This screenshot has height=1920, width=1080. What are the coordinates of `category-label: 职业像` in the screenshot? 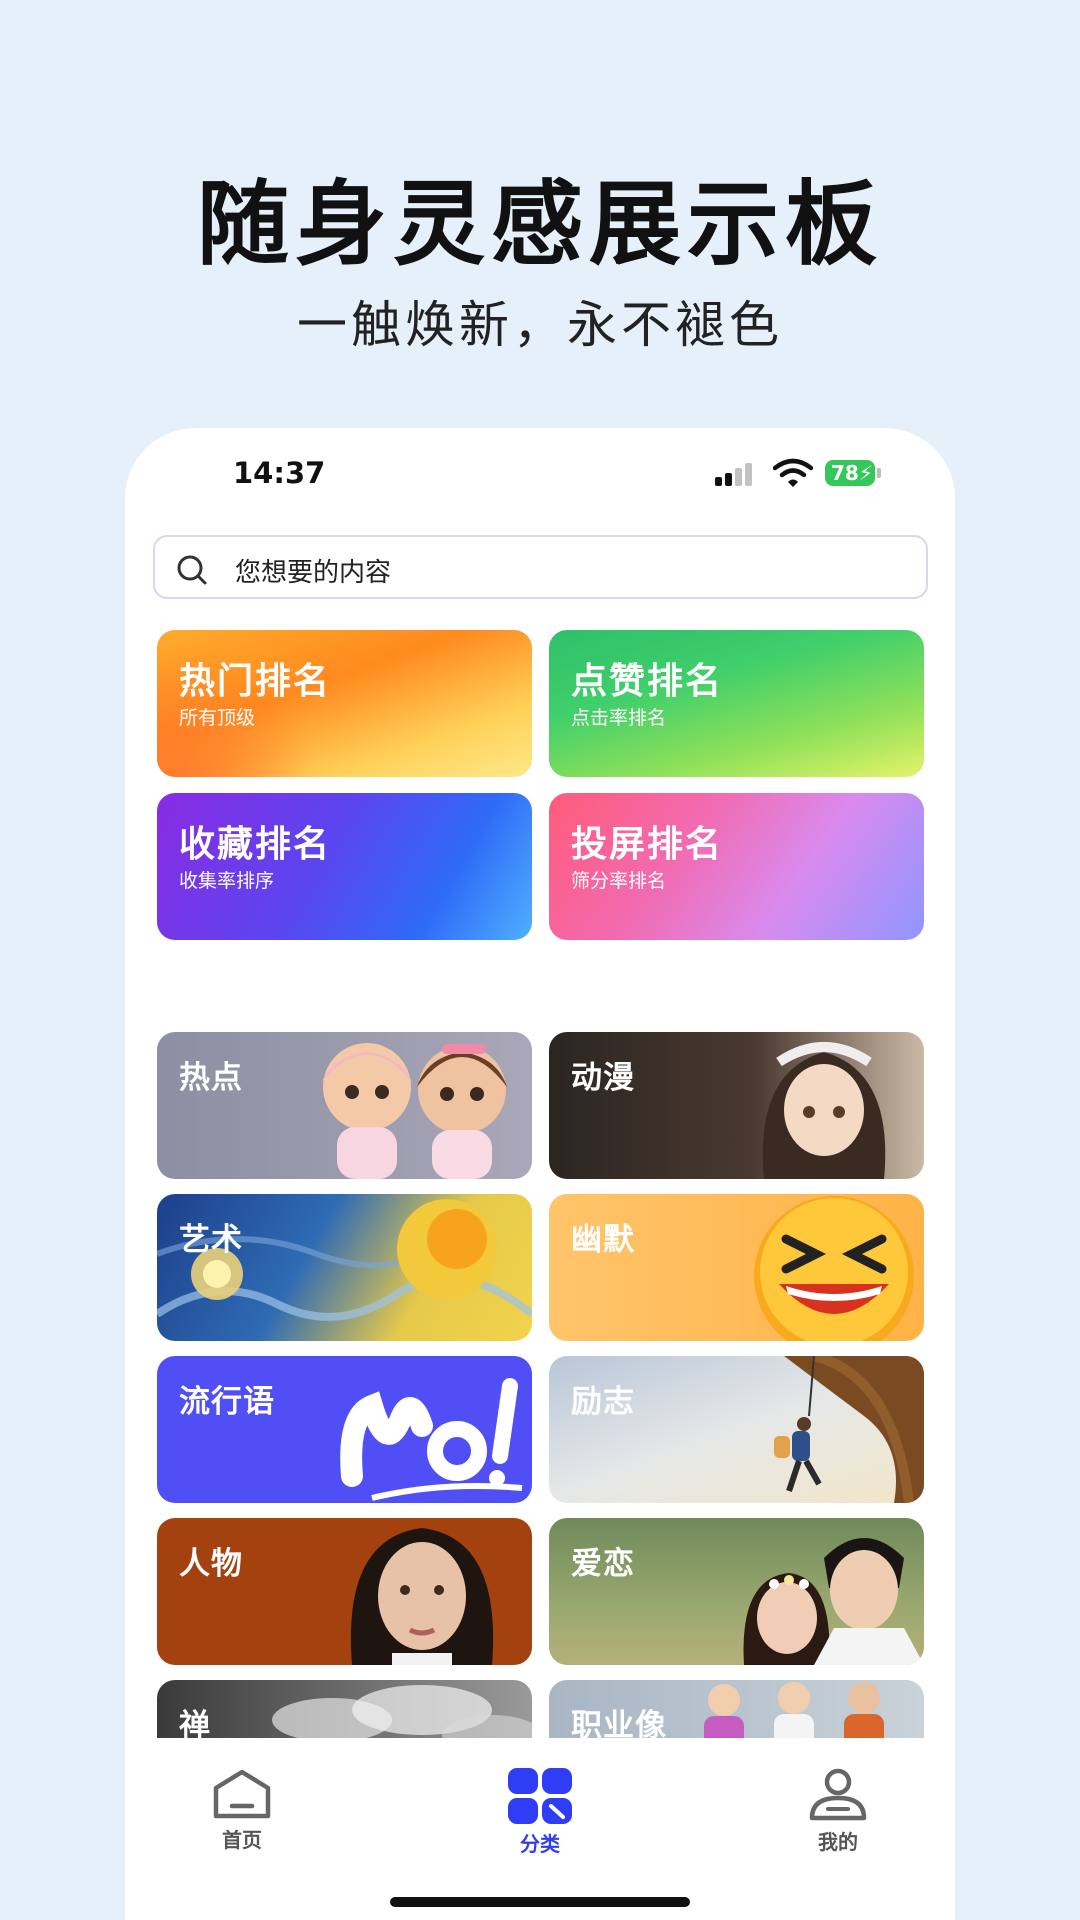 It's located at (619, 1726).